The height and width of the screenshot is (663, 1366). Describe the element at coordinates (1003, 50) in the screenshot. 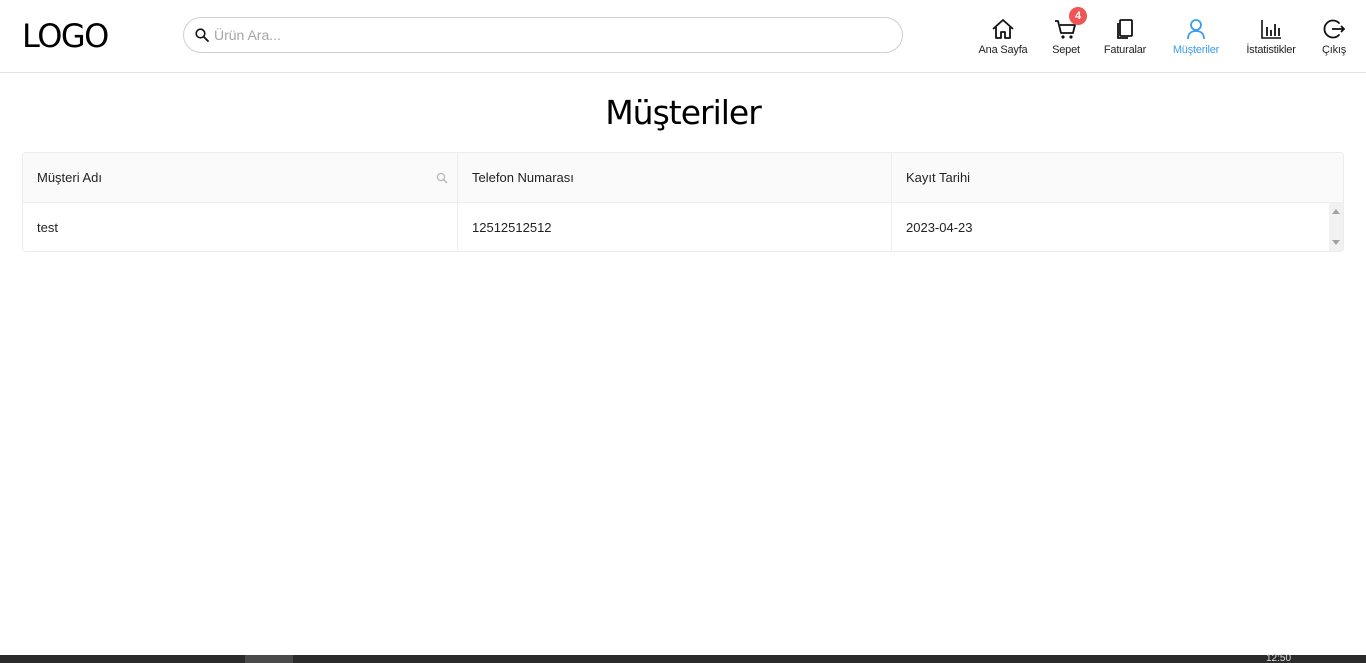

I see `nav-label: Ana Sayfa` at that location.